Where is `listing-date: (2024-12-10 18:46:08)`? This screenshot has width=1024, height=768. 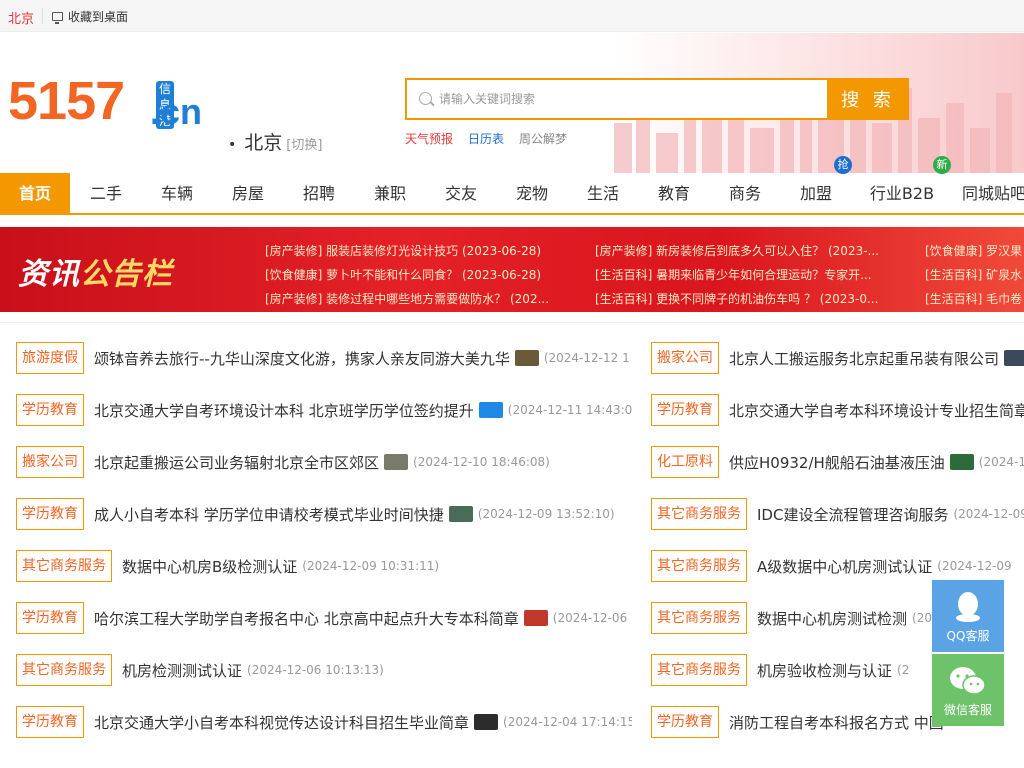 listing-date: (2024-12-10 18:46:08) is located at coordinates (481, 462).